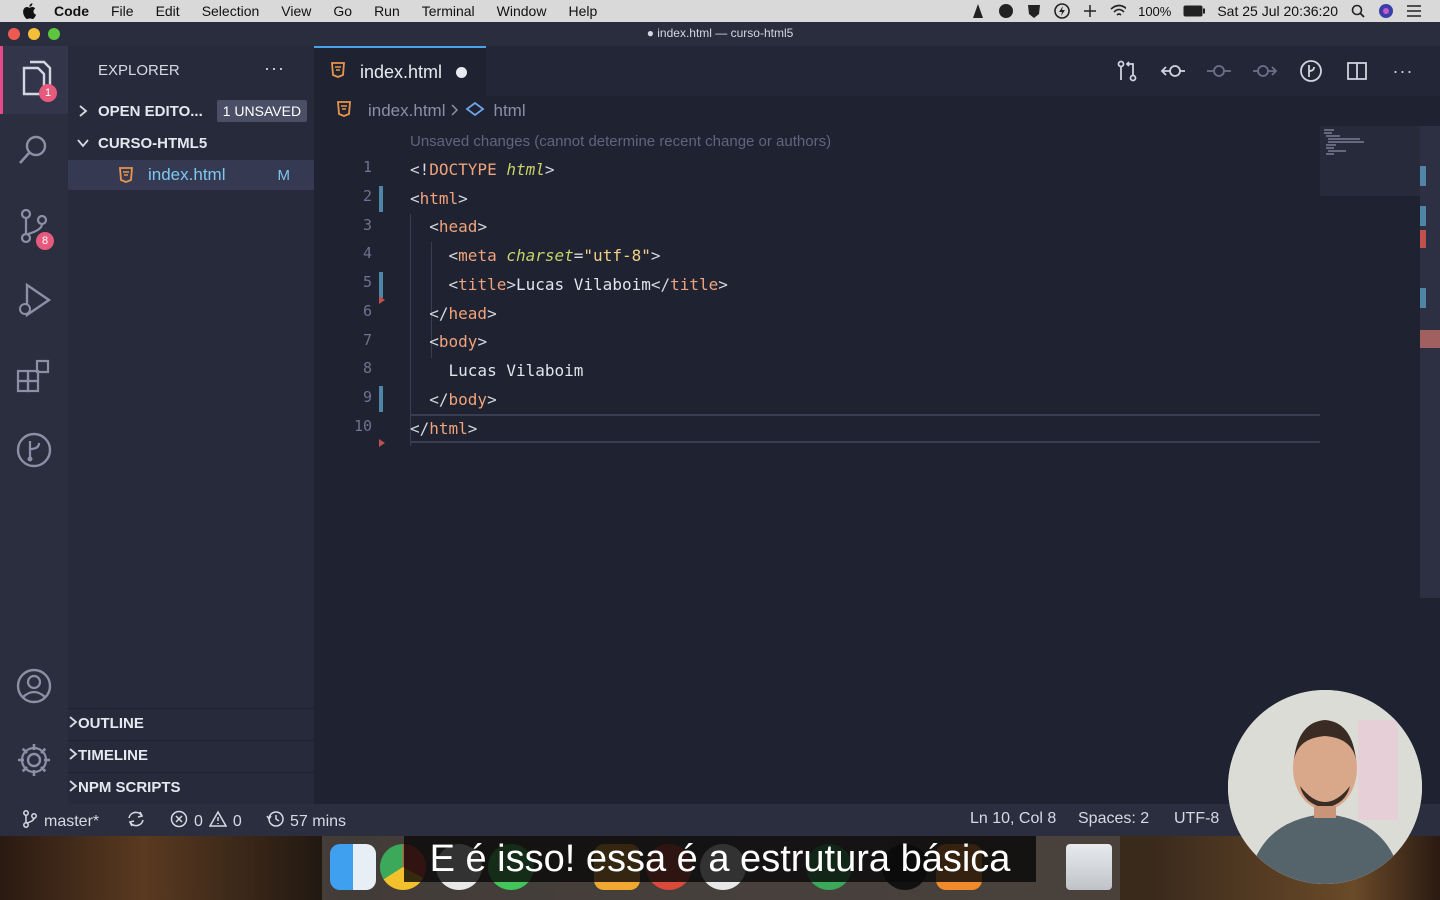 The image size is (1440, 900). I want to click on menu-go: Go, so click(342, 11).